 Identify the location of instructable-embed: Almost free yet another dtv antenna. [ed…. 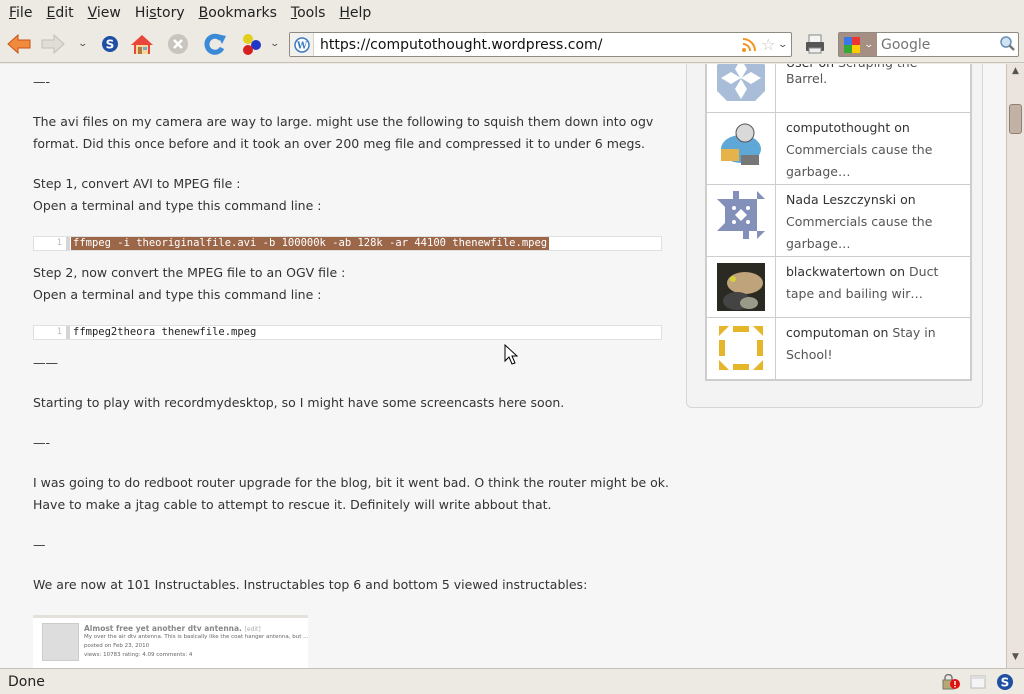
(170, 641).